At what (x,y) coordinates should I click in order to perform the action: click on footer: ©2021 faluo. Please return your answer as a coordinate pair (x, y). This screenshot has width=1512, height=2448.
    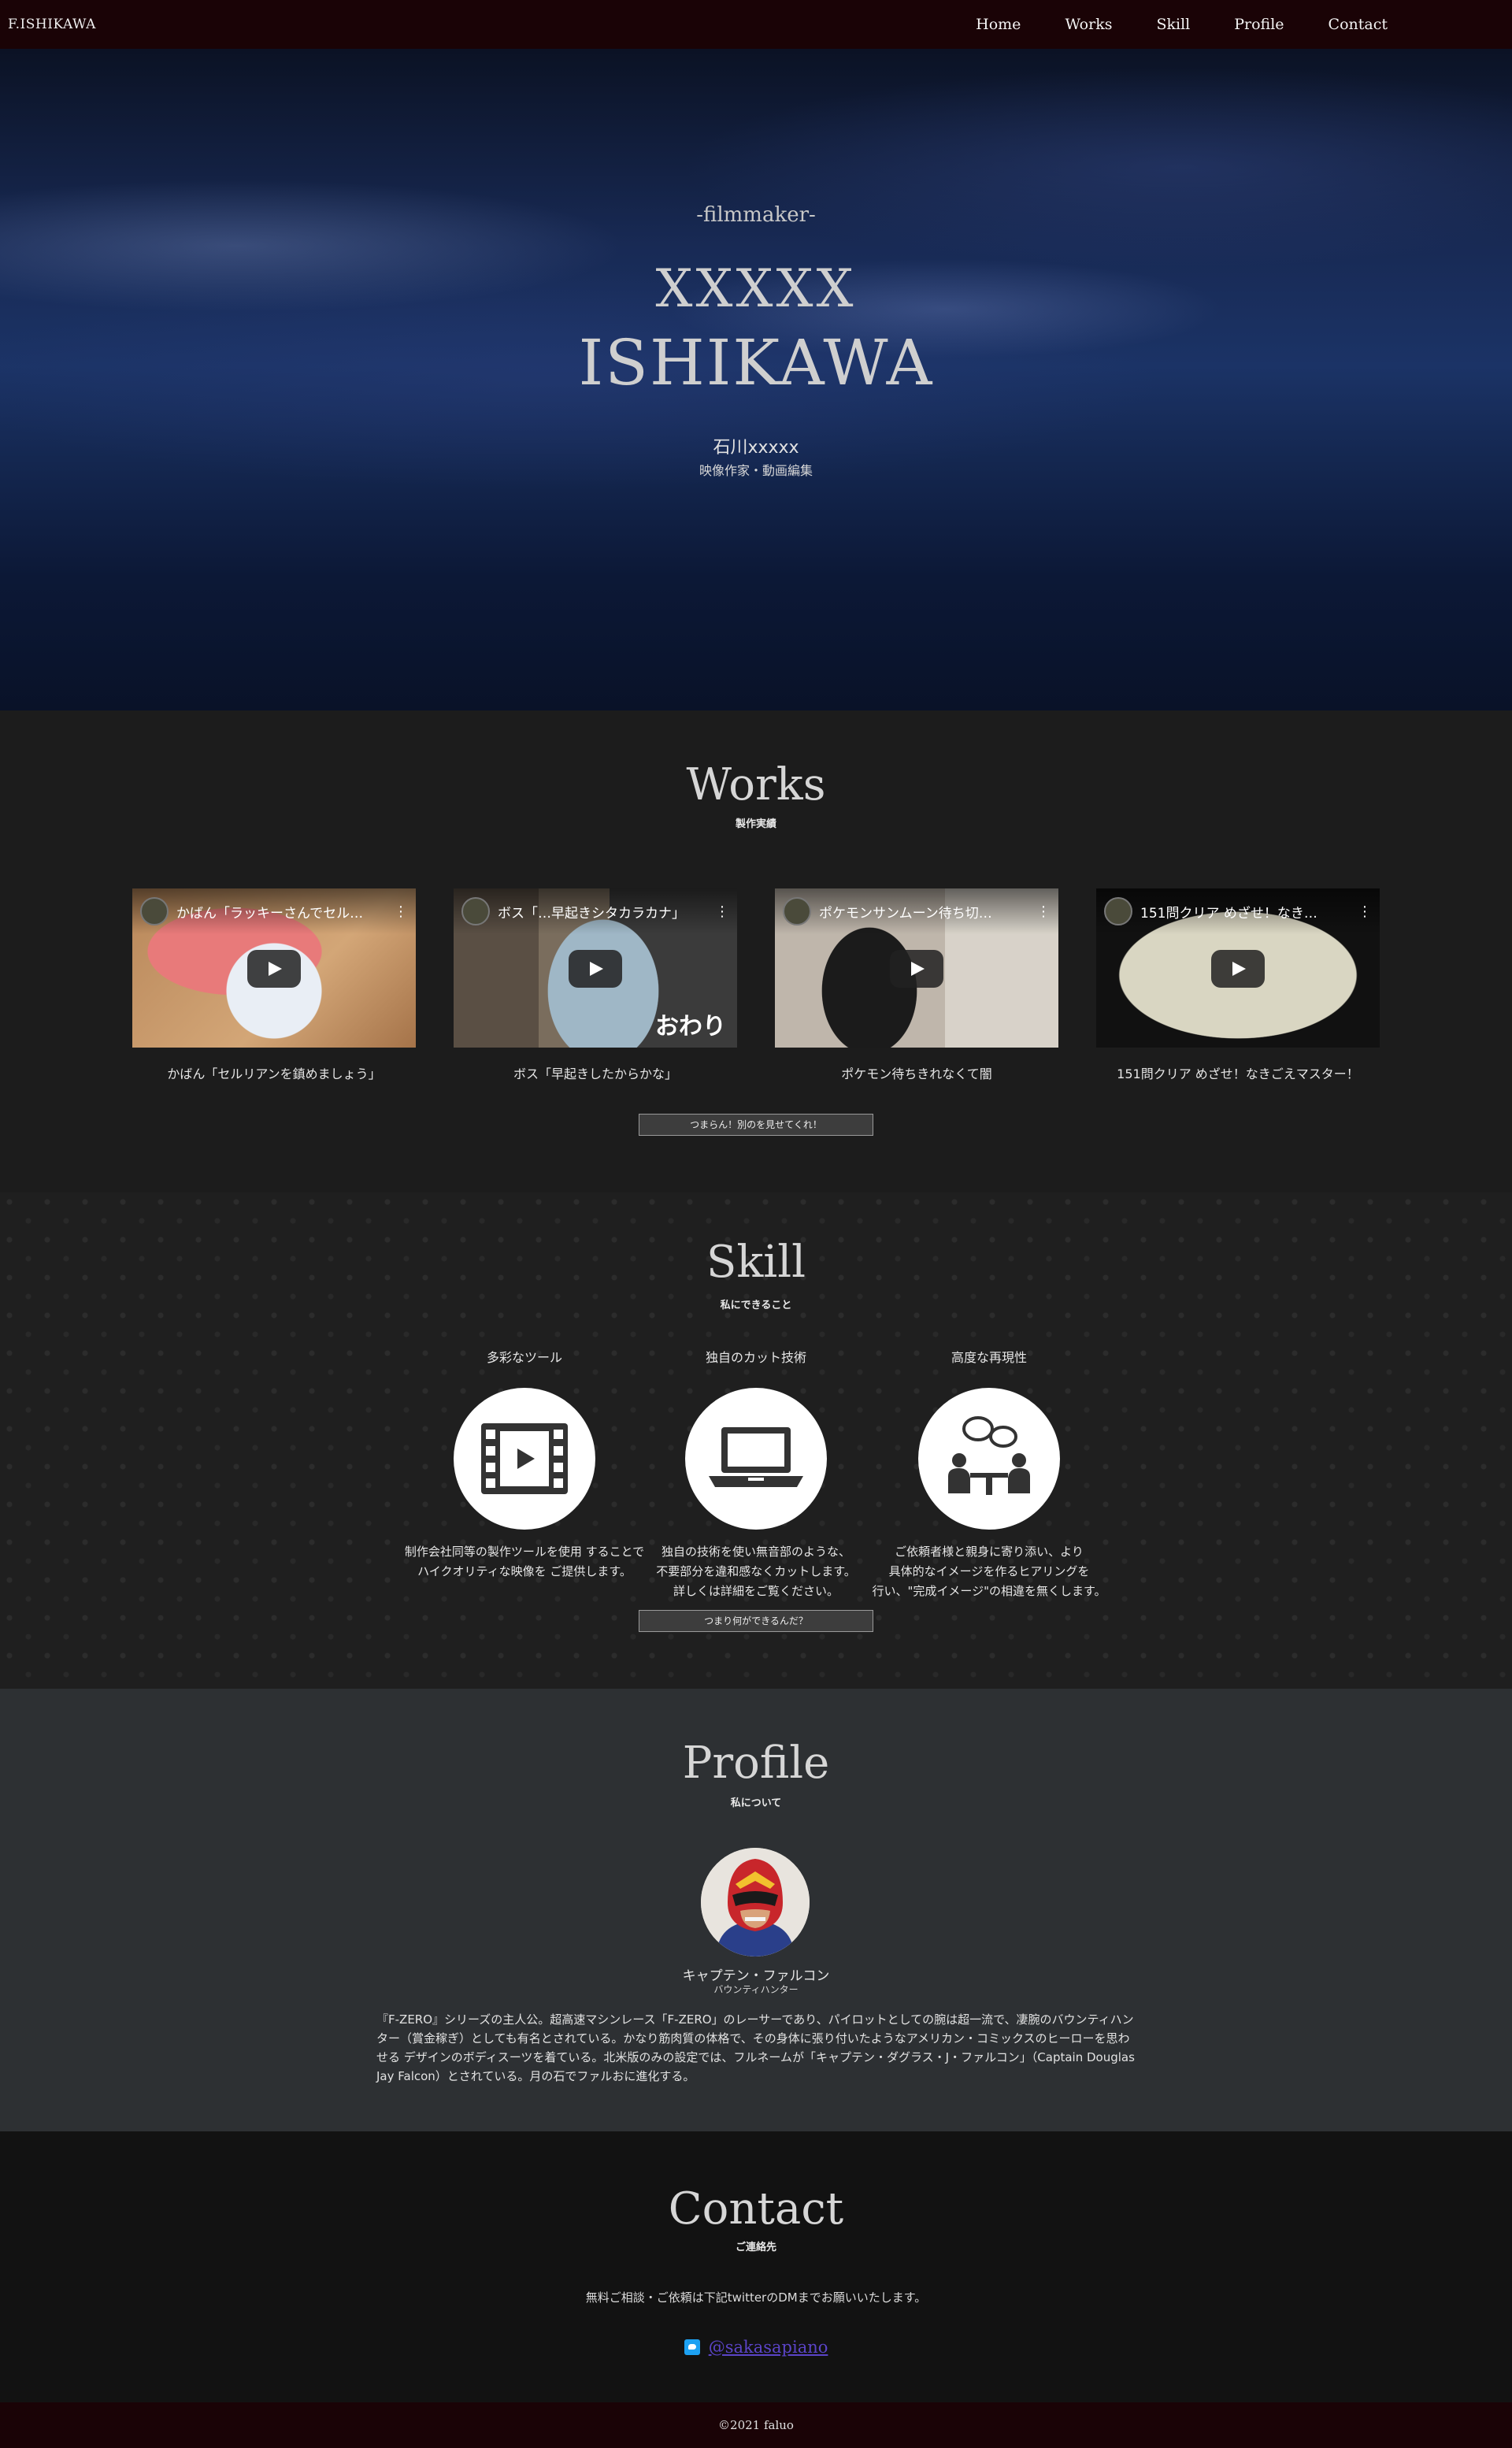
    Looking at the image, I should click on (756, 2425).